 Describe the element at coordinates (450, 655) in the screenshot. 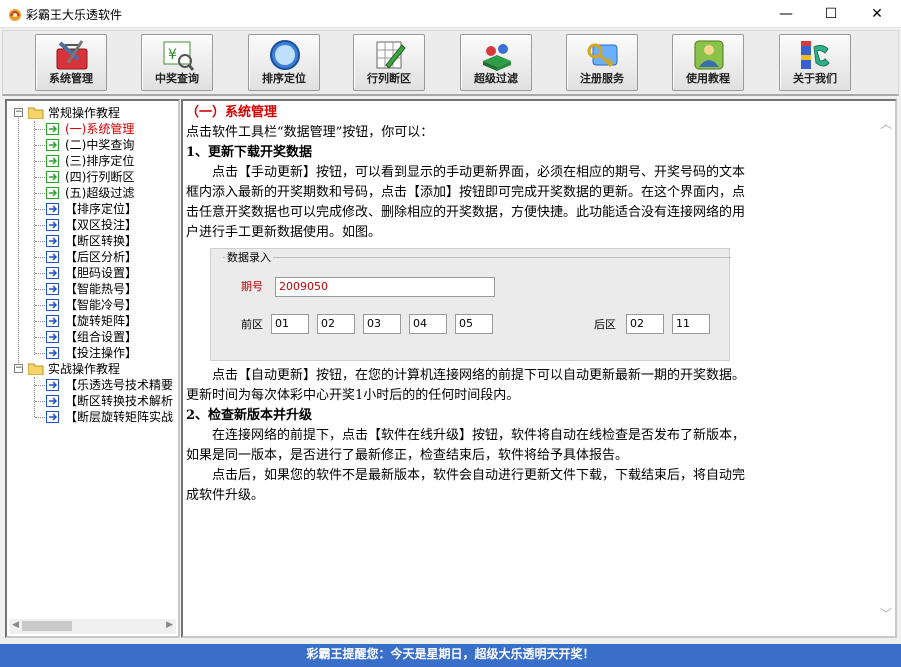

I see `status-bar: 彩霸王提醒您：今天是星期日，超级大乐透明天开奖！` at that location.